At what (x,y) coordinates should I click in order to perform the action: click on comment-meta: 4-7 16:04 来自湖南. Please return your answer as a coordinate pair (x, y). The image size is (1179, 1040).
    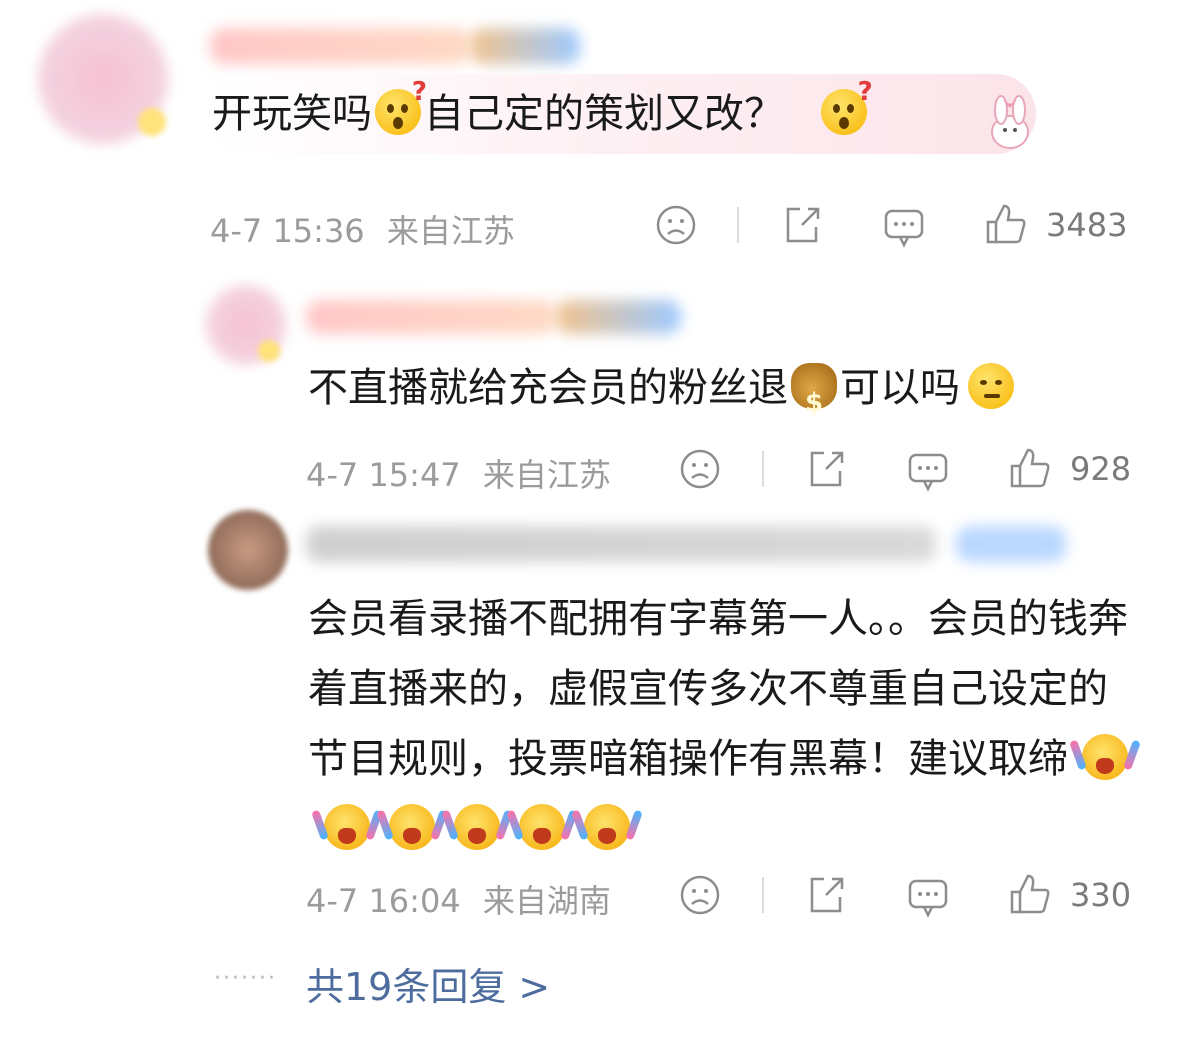
    Looking at the image, I should click on (458, 899).